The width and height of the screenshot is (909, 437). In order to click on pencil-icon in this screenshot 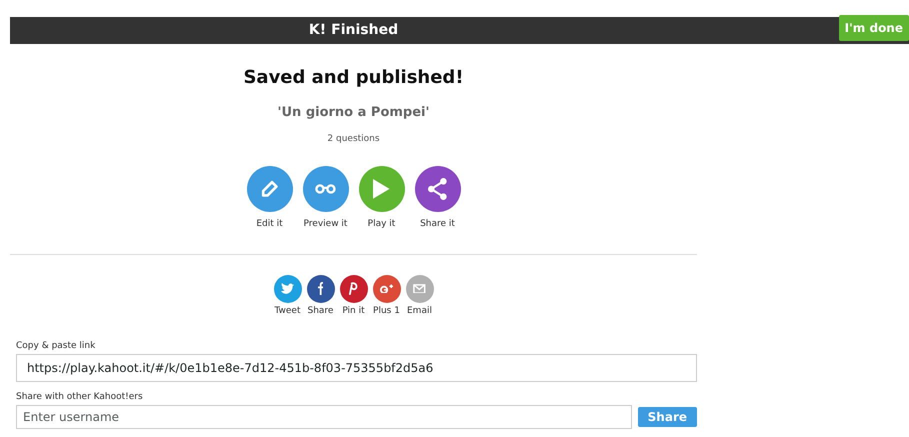, I will do `click(269, 189)`.